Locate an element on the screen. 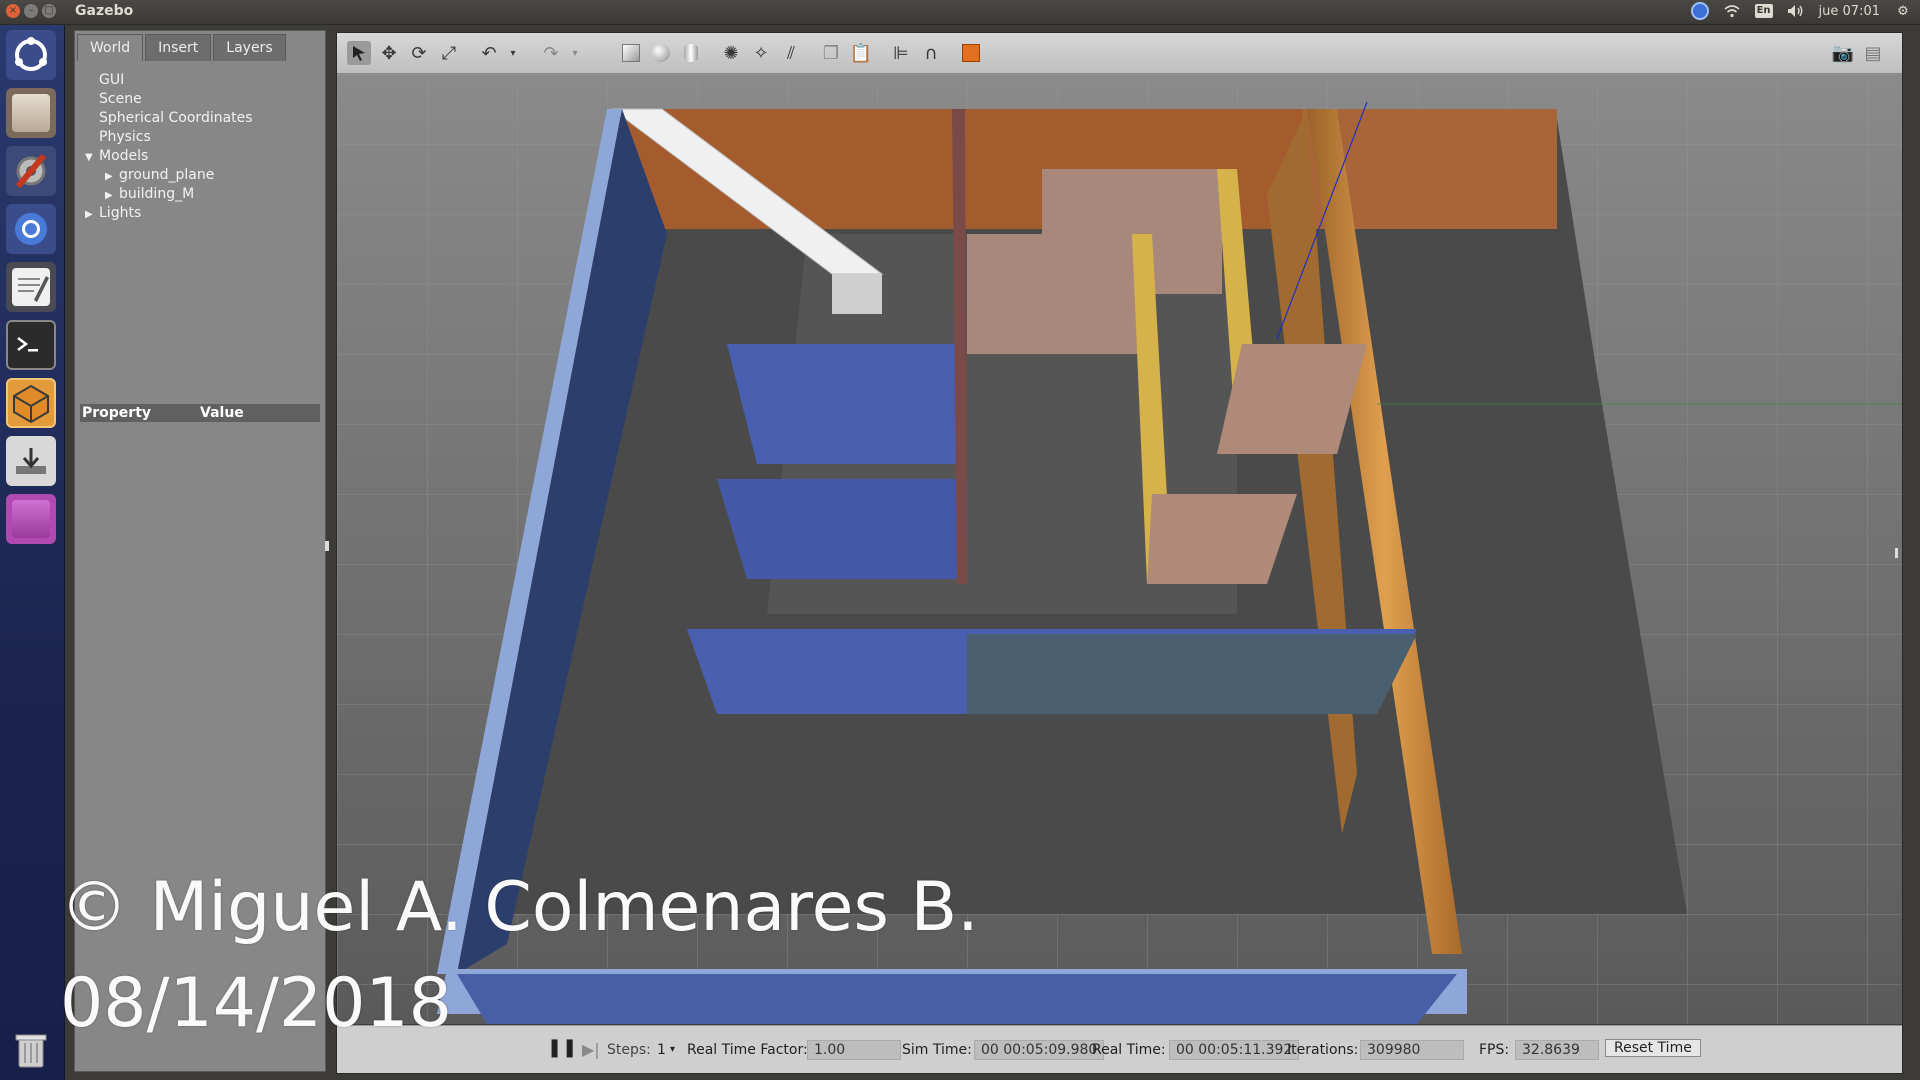  tree-item-label: Scene is located at coordinates (120, 99).